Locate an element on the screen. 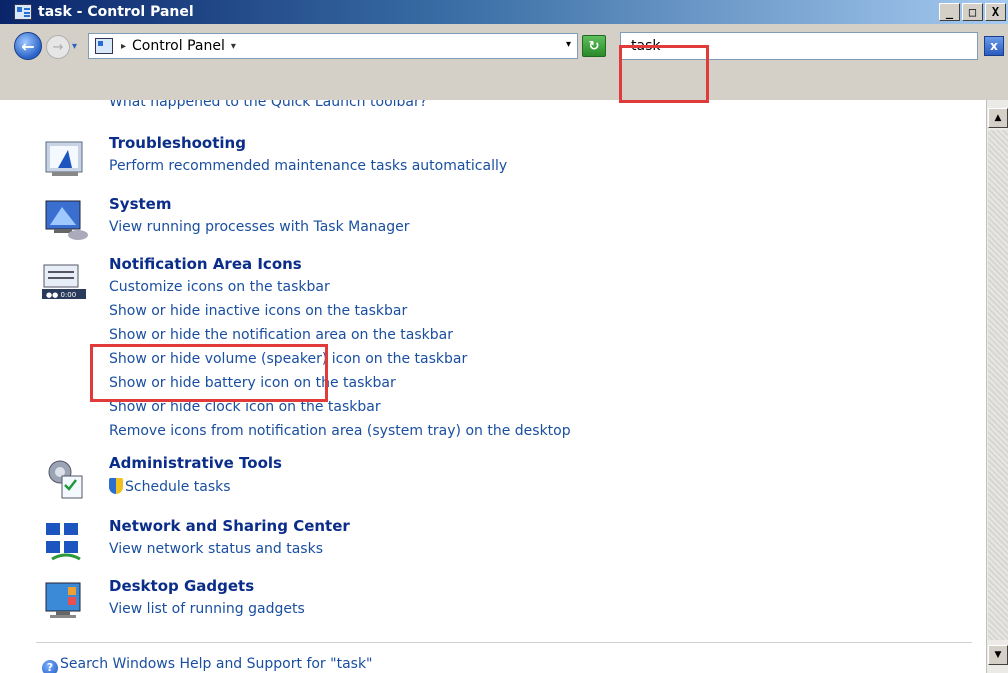 This screenshot has width=1008, height=673. result-link: View network status and tasks is located at coordinates (216, 549).